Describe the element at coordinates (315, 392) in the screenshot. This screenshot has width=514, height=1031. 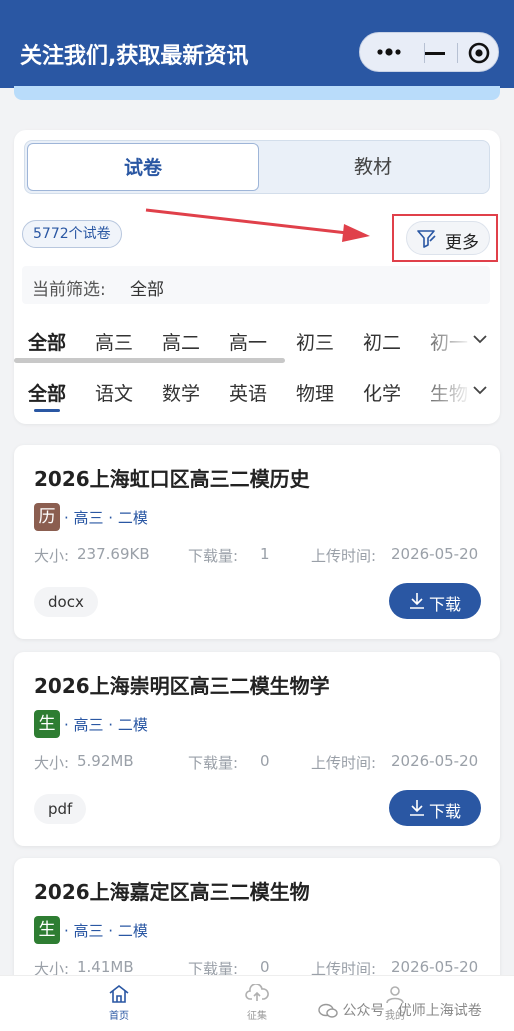
I see `subject-tab: 物理` at that location.